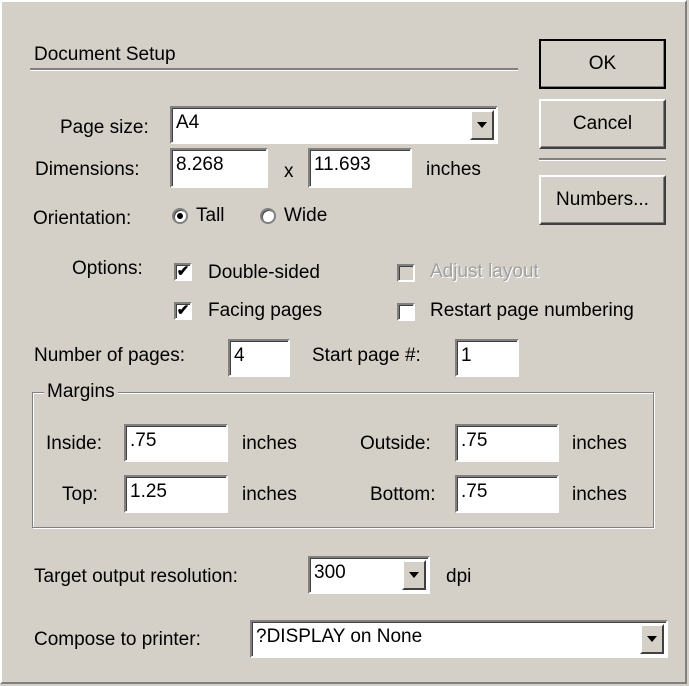 The width and height of the screenshot is (689, 686). Describe the element at coordinates (487, 358) in the screenshot. I see `start-page-input: 1` at that location.